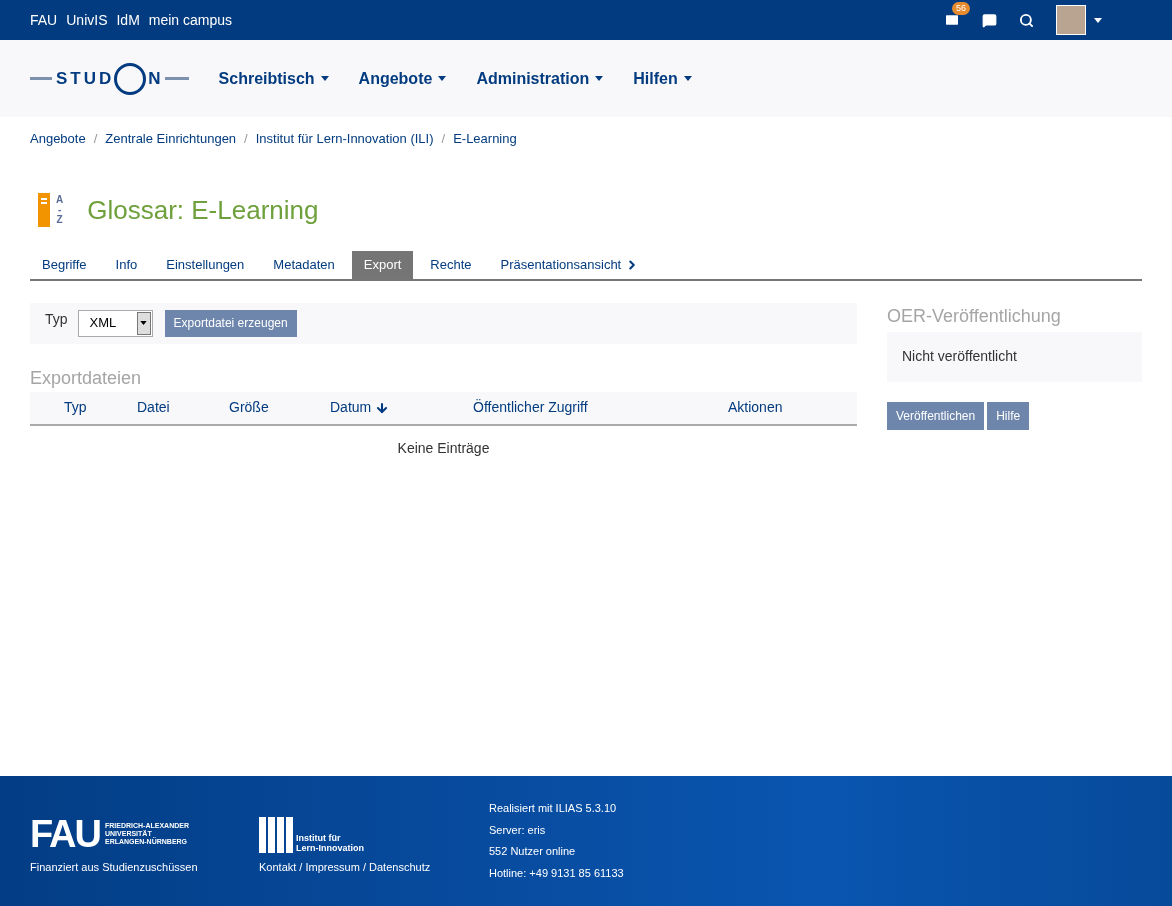  I want to click on action-button: Hilfe, so click(1008, 415).